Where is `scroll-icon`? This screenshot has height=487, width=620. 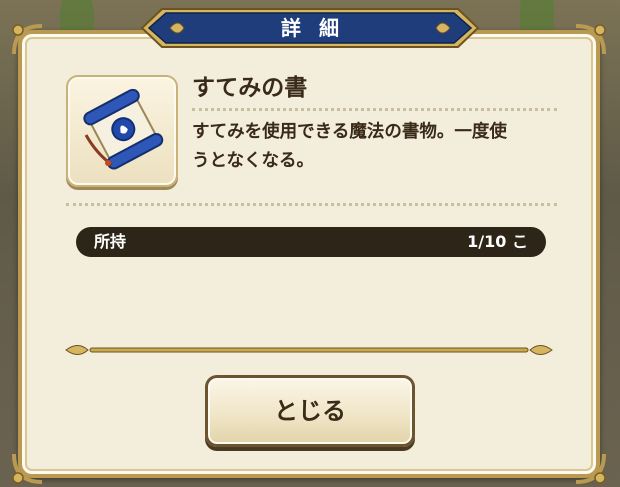
scroll-icon is located at coordinates (123, 129).